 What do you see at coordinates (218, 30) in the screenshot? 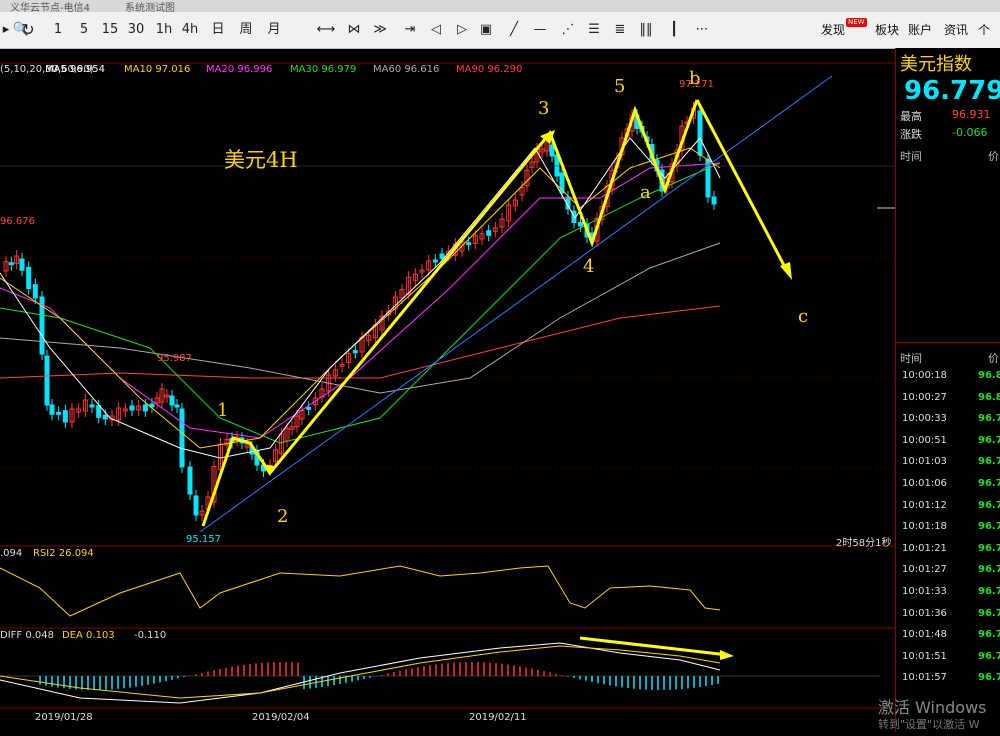
I see `period-6-button: 日` at bounding box center [218, 30].